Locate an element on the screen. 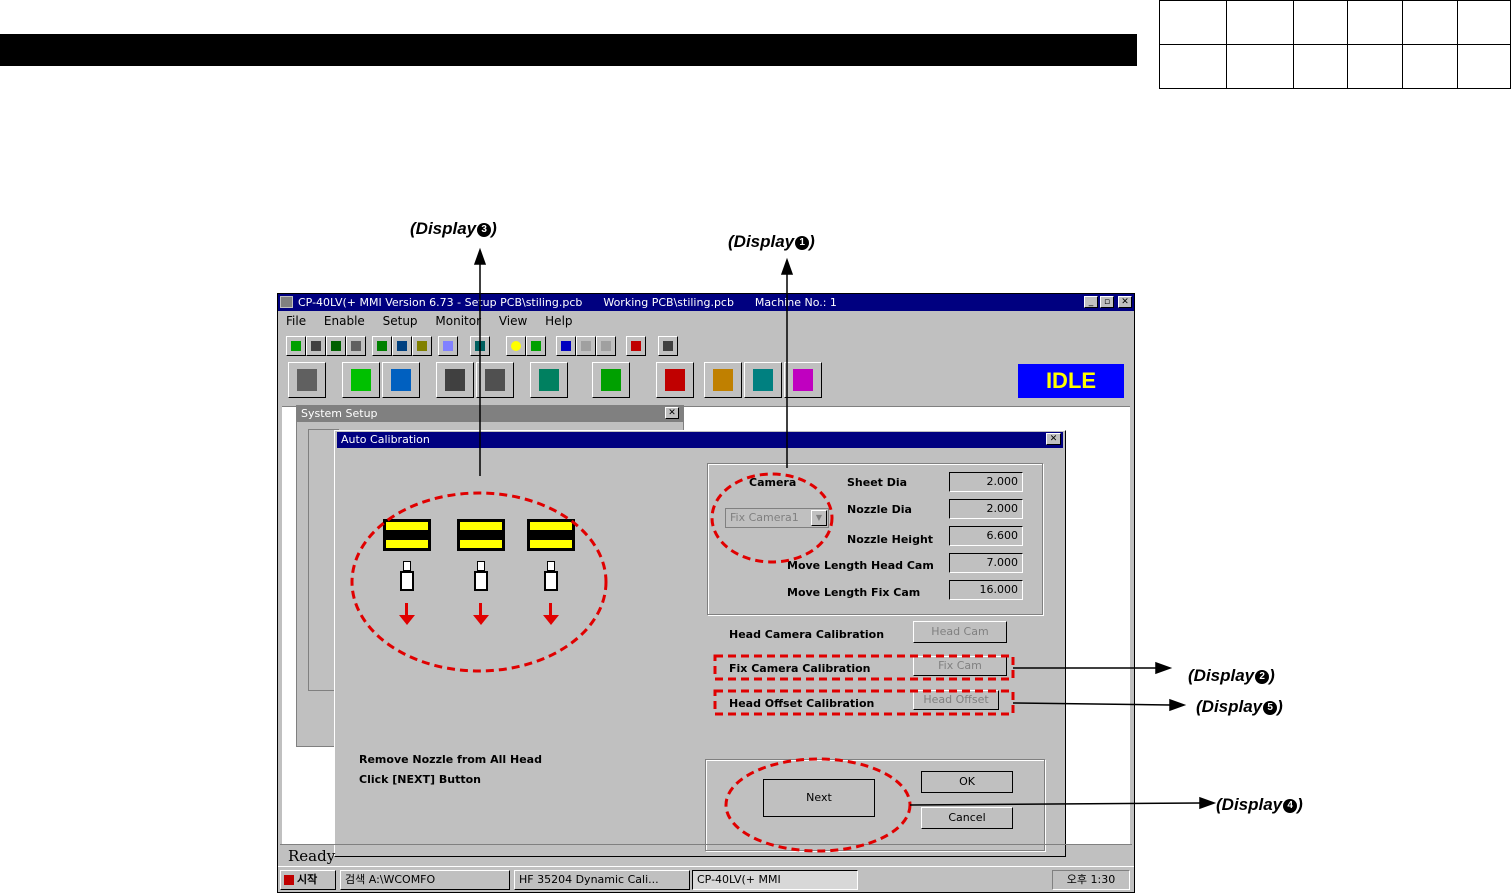  sheet-dia-field: 2.000 is located at coordinates (986, 482).